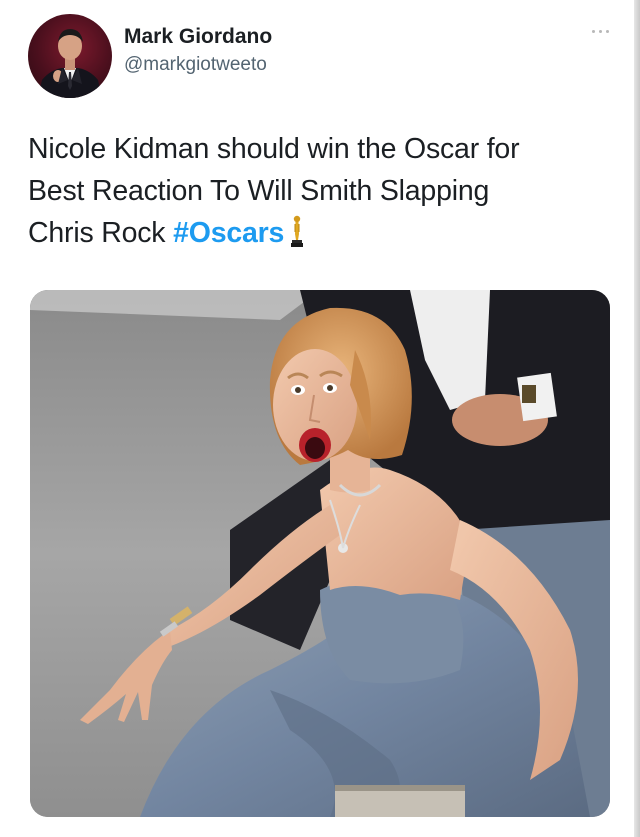  I want to click on oscar-trophy-emoji-icon, so click(297, 231).